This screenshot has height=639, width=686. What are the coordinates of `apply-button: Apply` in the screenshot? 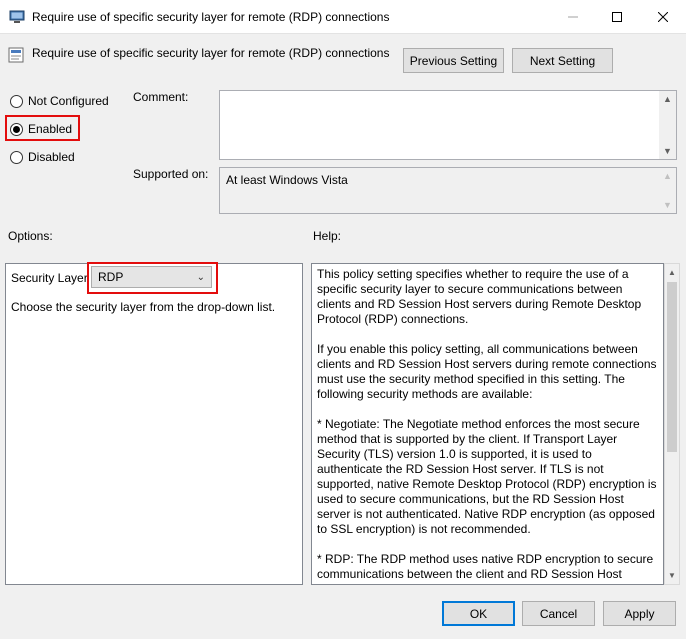 It's located at (639, 613).